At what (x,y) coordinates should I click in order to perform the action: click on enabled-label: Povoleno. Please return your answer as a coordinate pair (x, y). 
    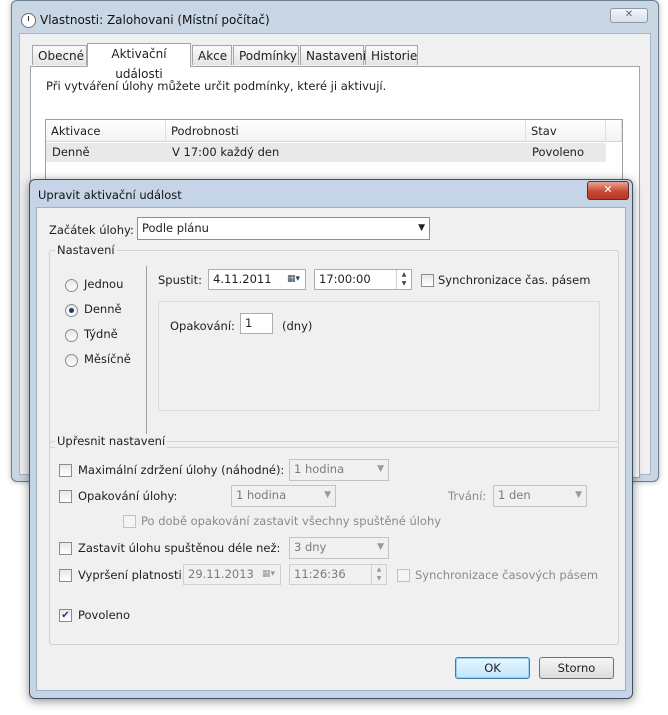
    Looking at the image, I should click on (104, 615).